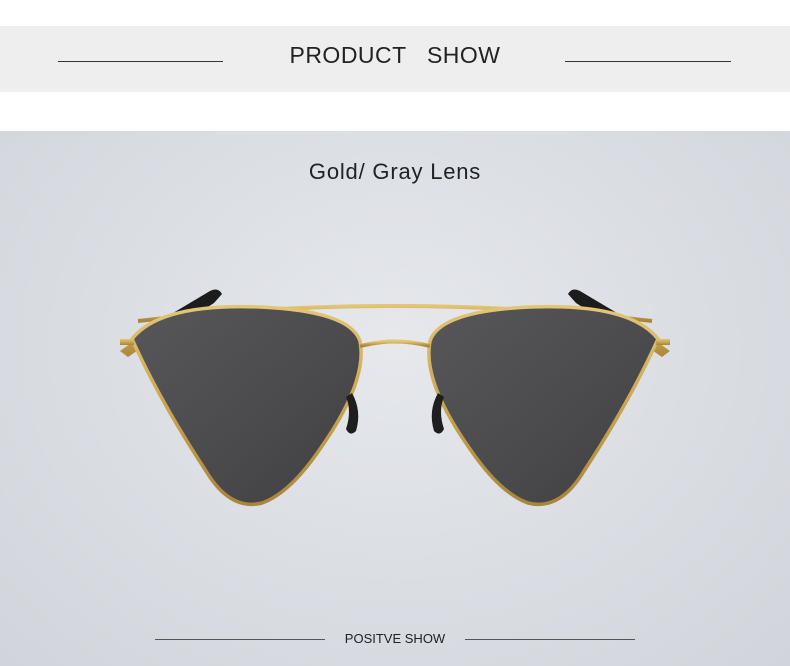 This screenshot has height=666, width=790. I want to click on footer-divider-right, so click(550, 639).